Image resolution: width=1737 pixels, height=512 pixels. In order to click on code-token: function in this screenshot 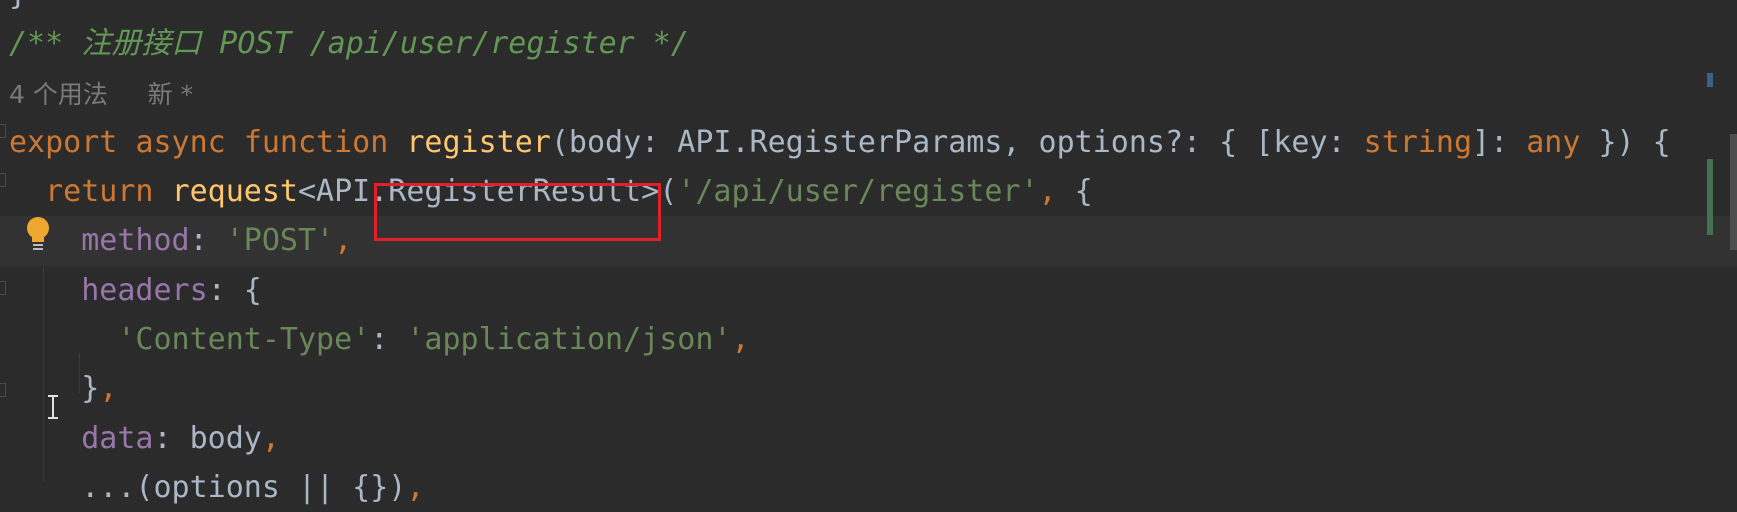, I will do `click(325, 142)`.